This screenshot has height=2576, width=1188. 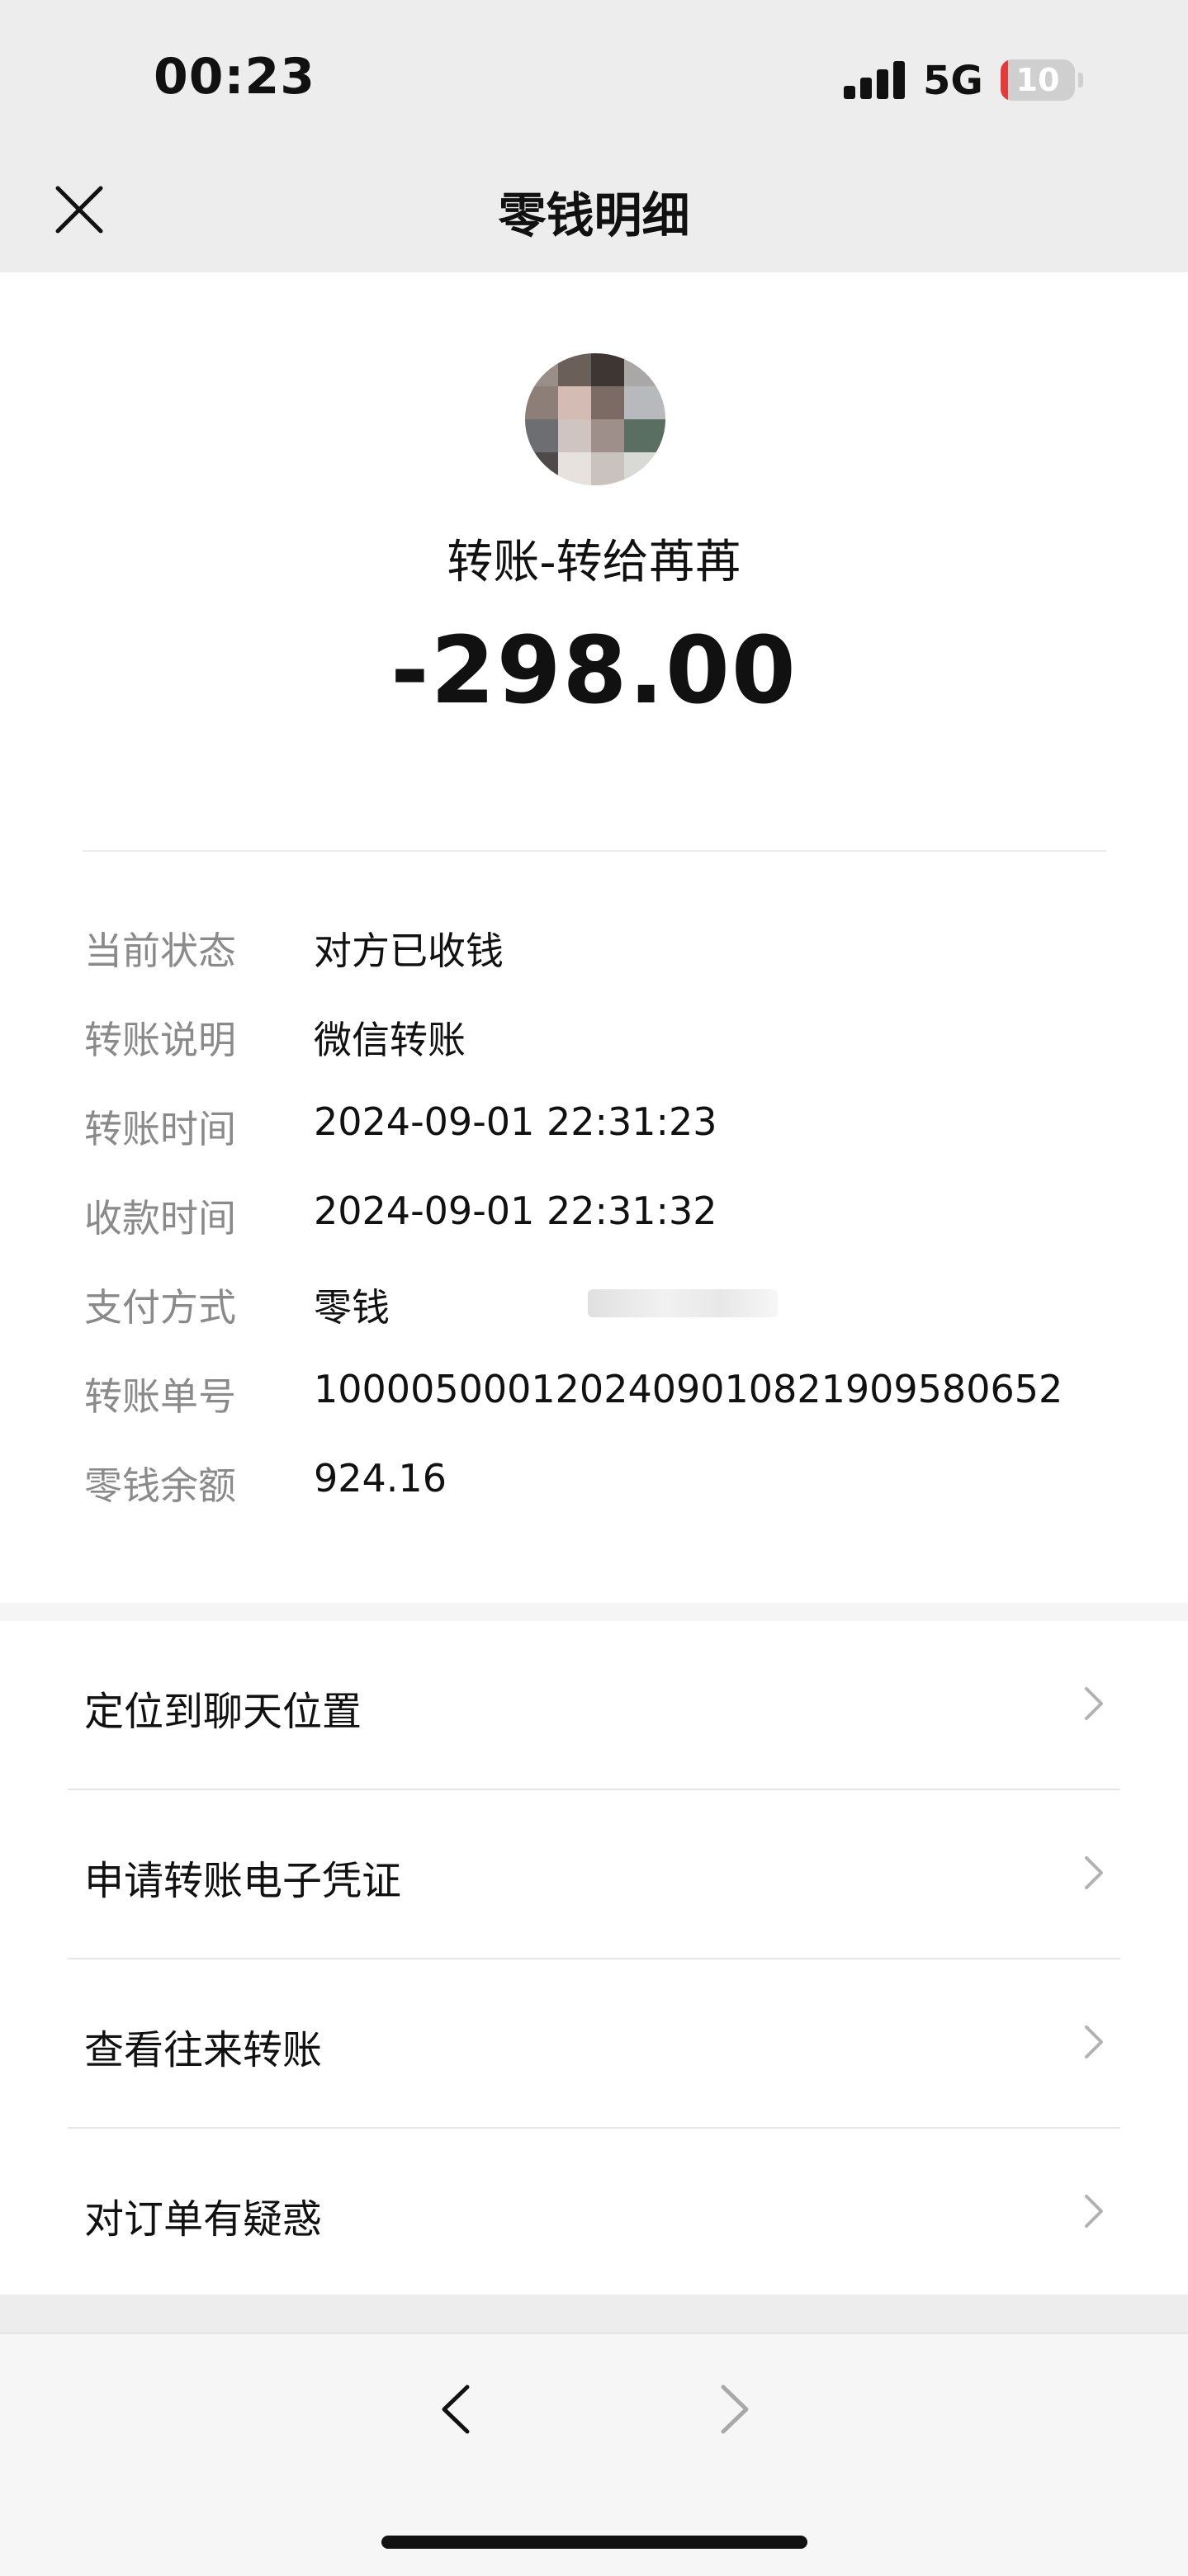 I want to click on chevron-left-icon, so click(x=457, y=2409).